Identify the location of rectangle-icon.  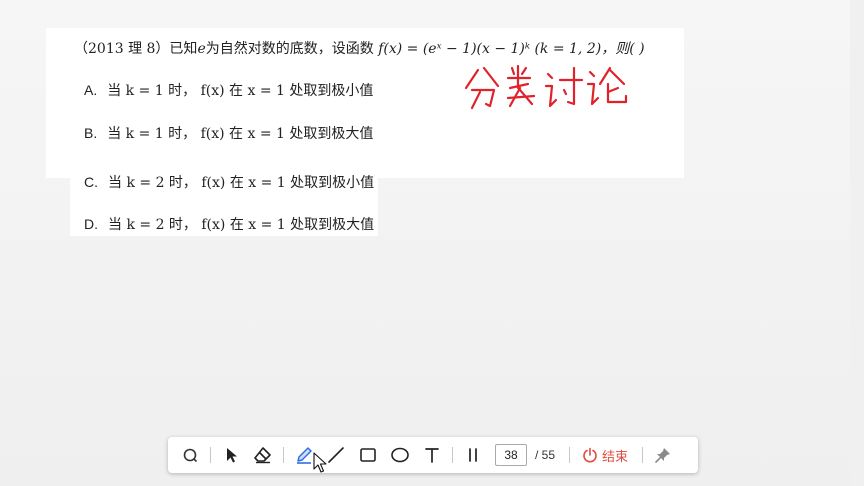
(368, 455).